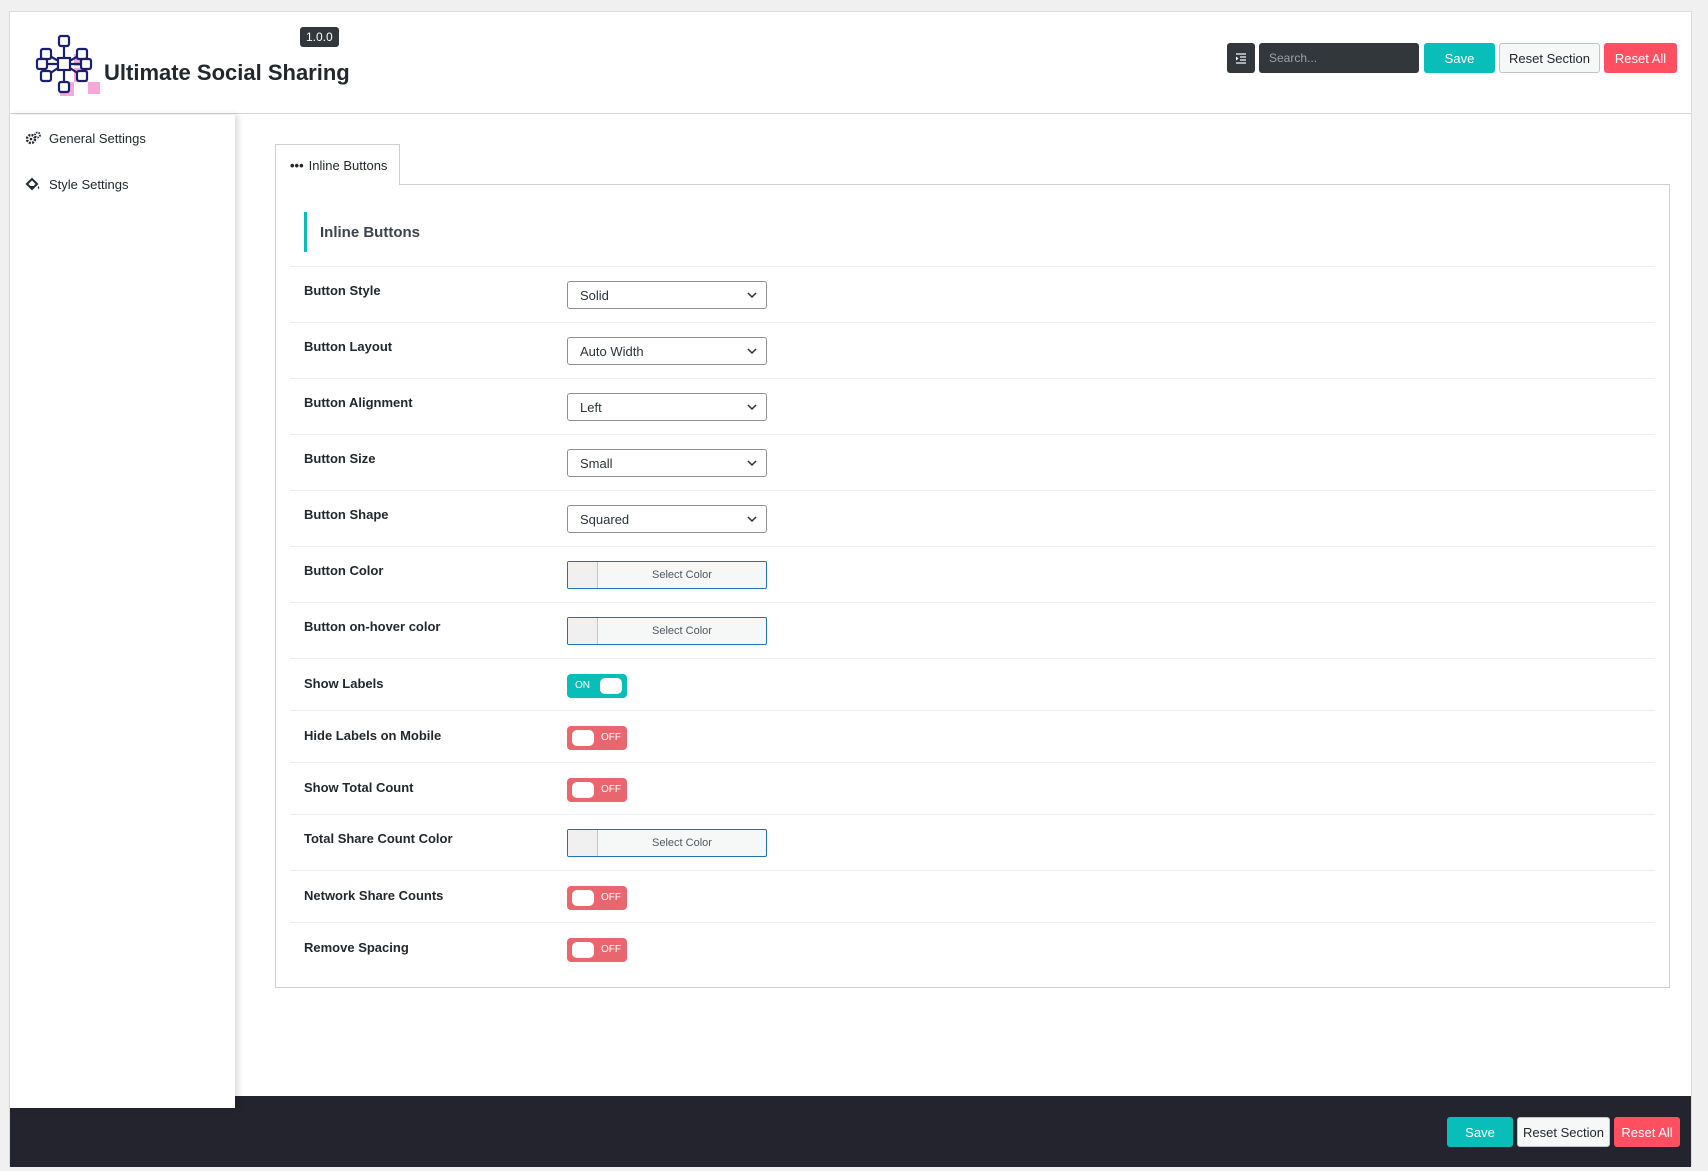  I want to click on button-size-select: Small, so click(667, 463).